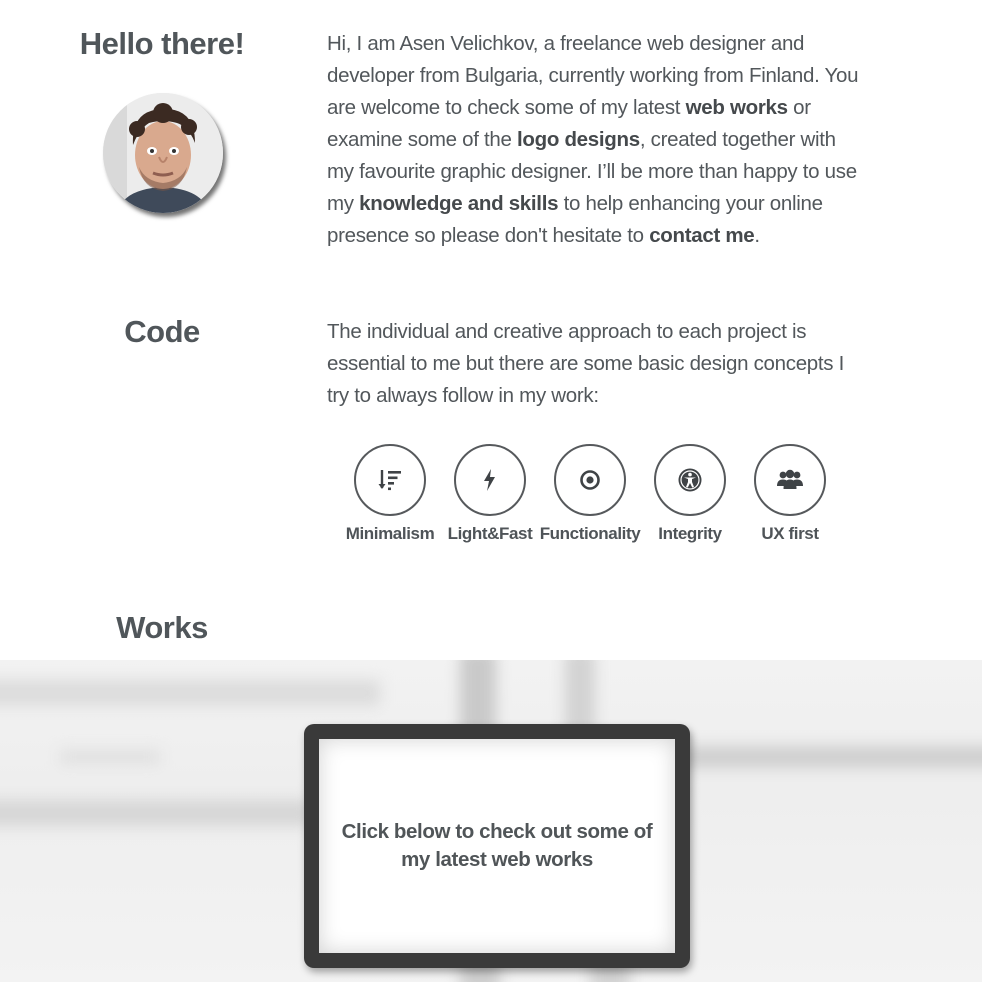  Describe the element at coordinates (162, 627) in the screenshot. I see `works-heading: Works` at that location.